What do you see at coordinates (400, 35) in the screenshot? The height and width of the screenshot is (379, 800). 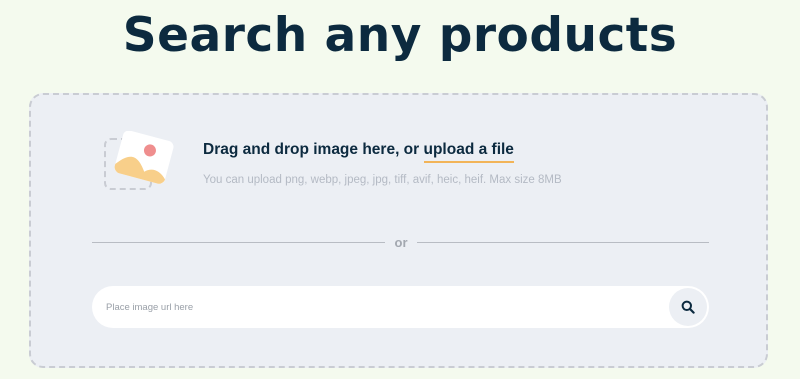 I see `page-title: Search any products` at bounding box center [400, 35].